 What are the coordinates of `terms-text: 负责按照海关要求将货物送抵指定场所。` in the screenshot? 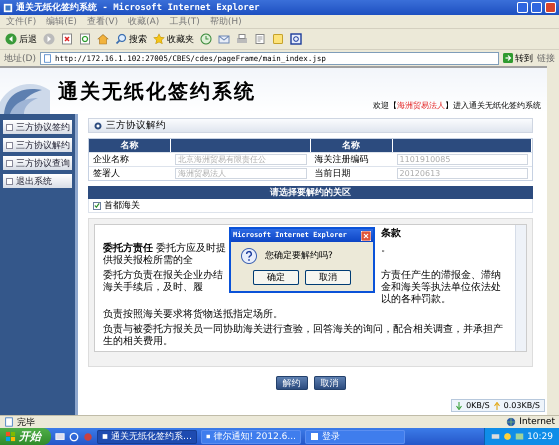 It's located at (193, 315).